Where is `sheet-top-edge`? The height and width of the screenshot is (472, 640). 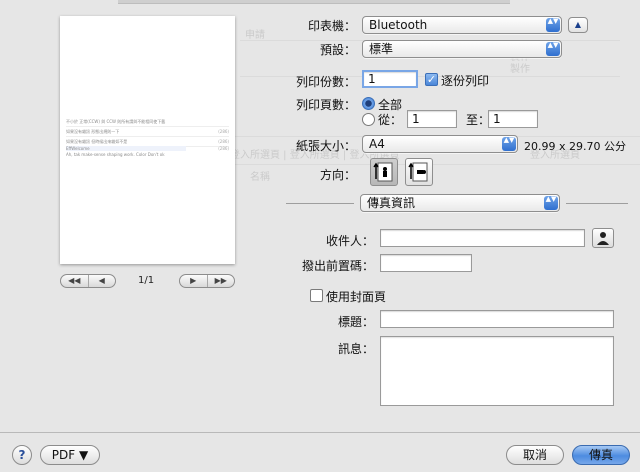 sheet-top-edge is located at coordinates (314, 2).